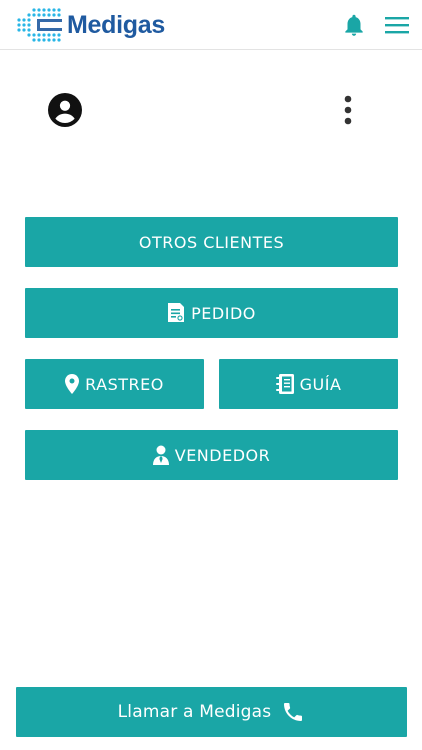 Image resolution: width=422 pixels, height=750 pixels. Describe the element at coordinates (222, 455) in the screenshot. I see `vendedor-label: VENDEDOR` at that location.